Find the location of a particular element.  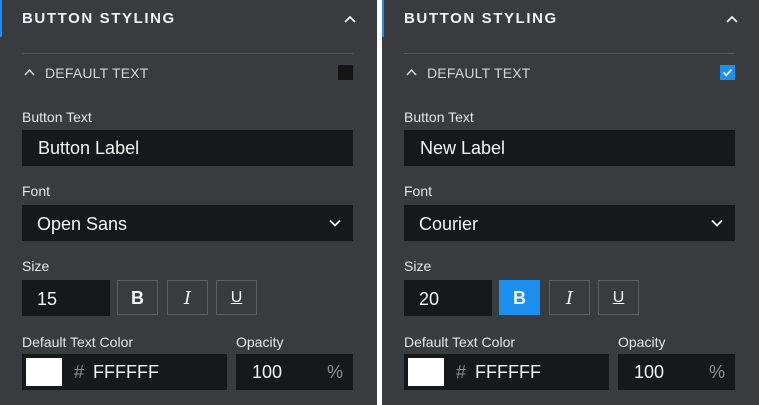

font-value: Open Sans is located at coordinates (82, 224).